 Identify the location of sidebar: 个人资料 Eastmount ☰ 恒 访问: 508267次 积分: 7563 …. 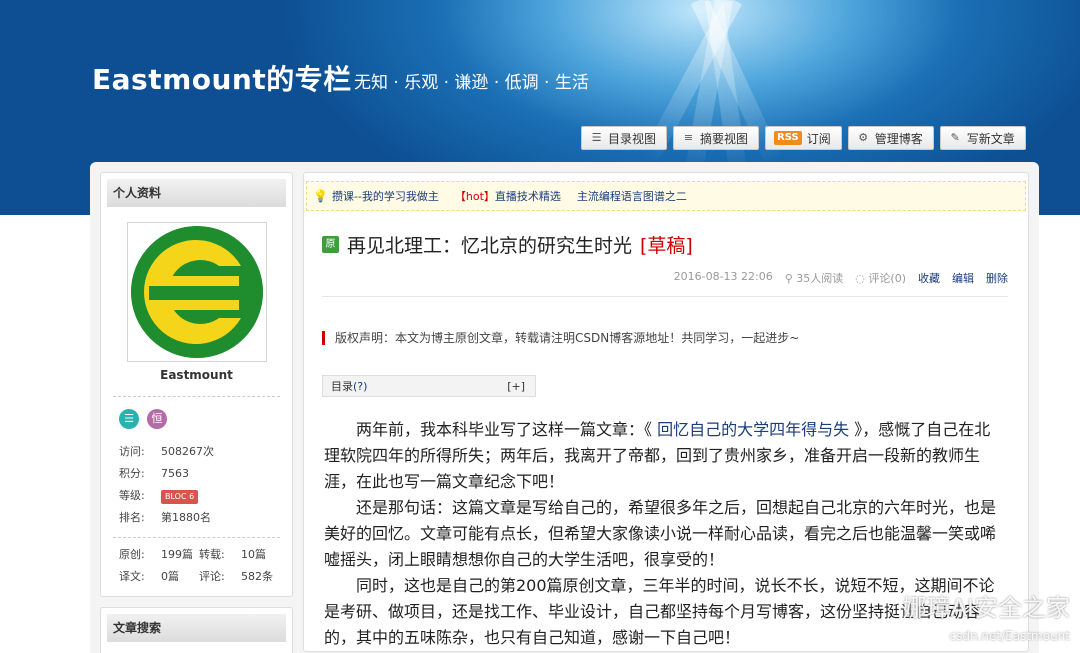
(196, 412).